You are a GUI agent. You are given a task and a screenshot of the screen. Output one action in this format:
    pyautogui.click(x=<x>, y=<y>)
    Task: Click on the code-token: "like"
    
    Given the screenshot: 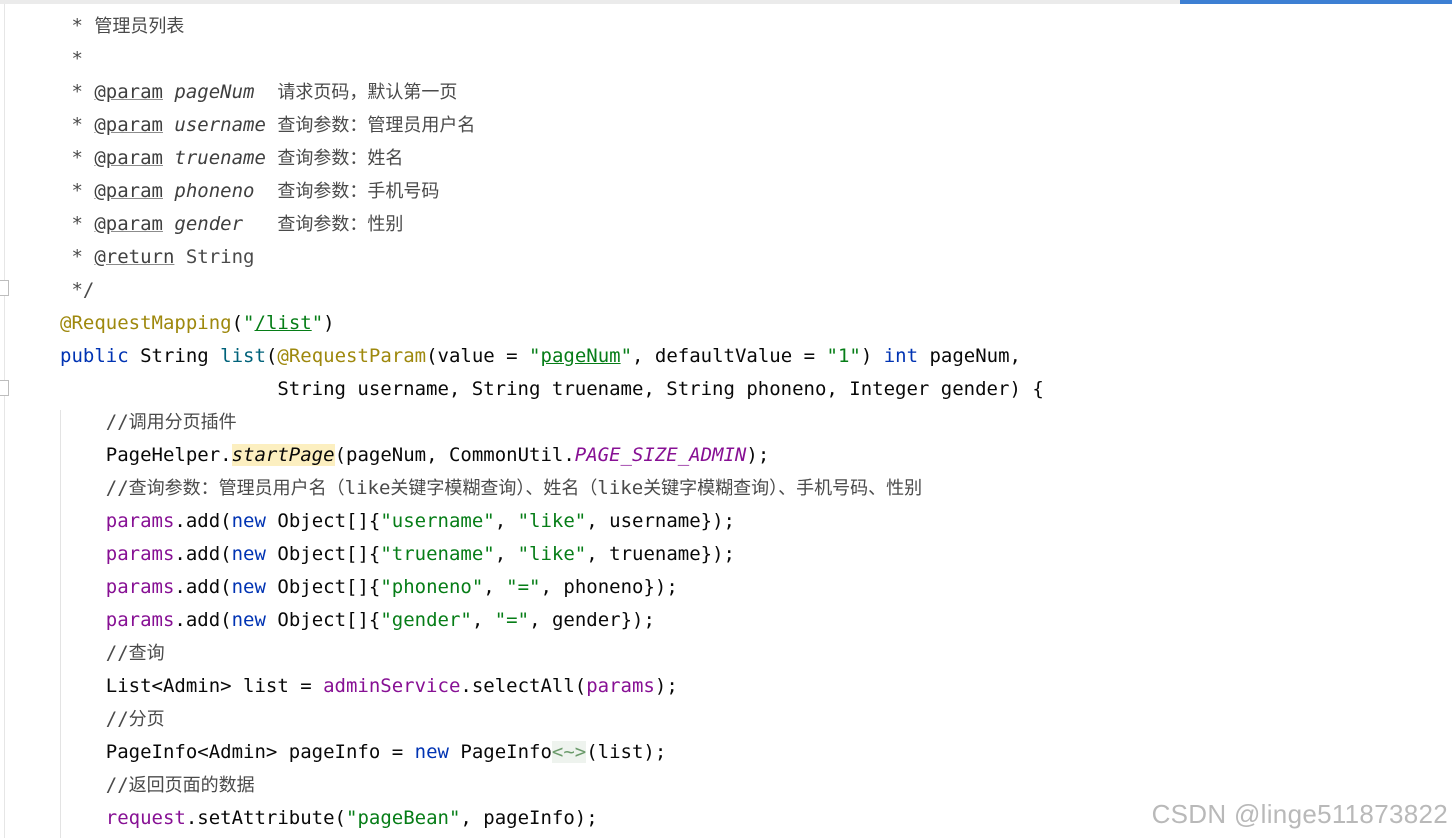 What is the action you would take?
    pyautogui.click(x=552, y=521)
    